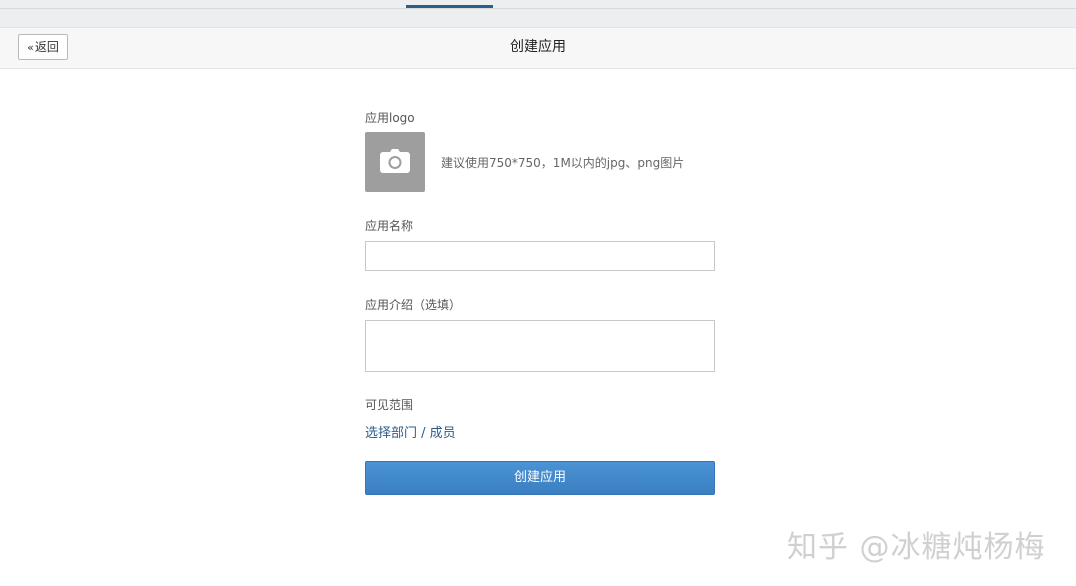 The image size is (1076, 586). I want to click on back-button: «返回, so click(43, 47).